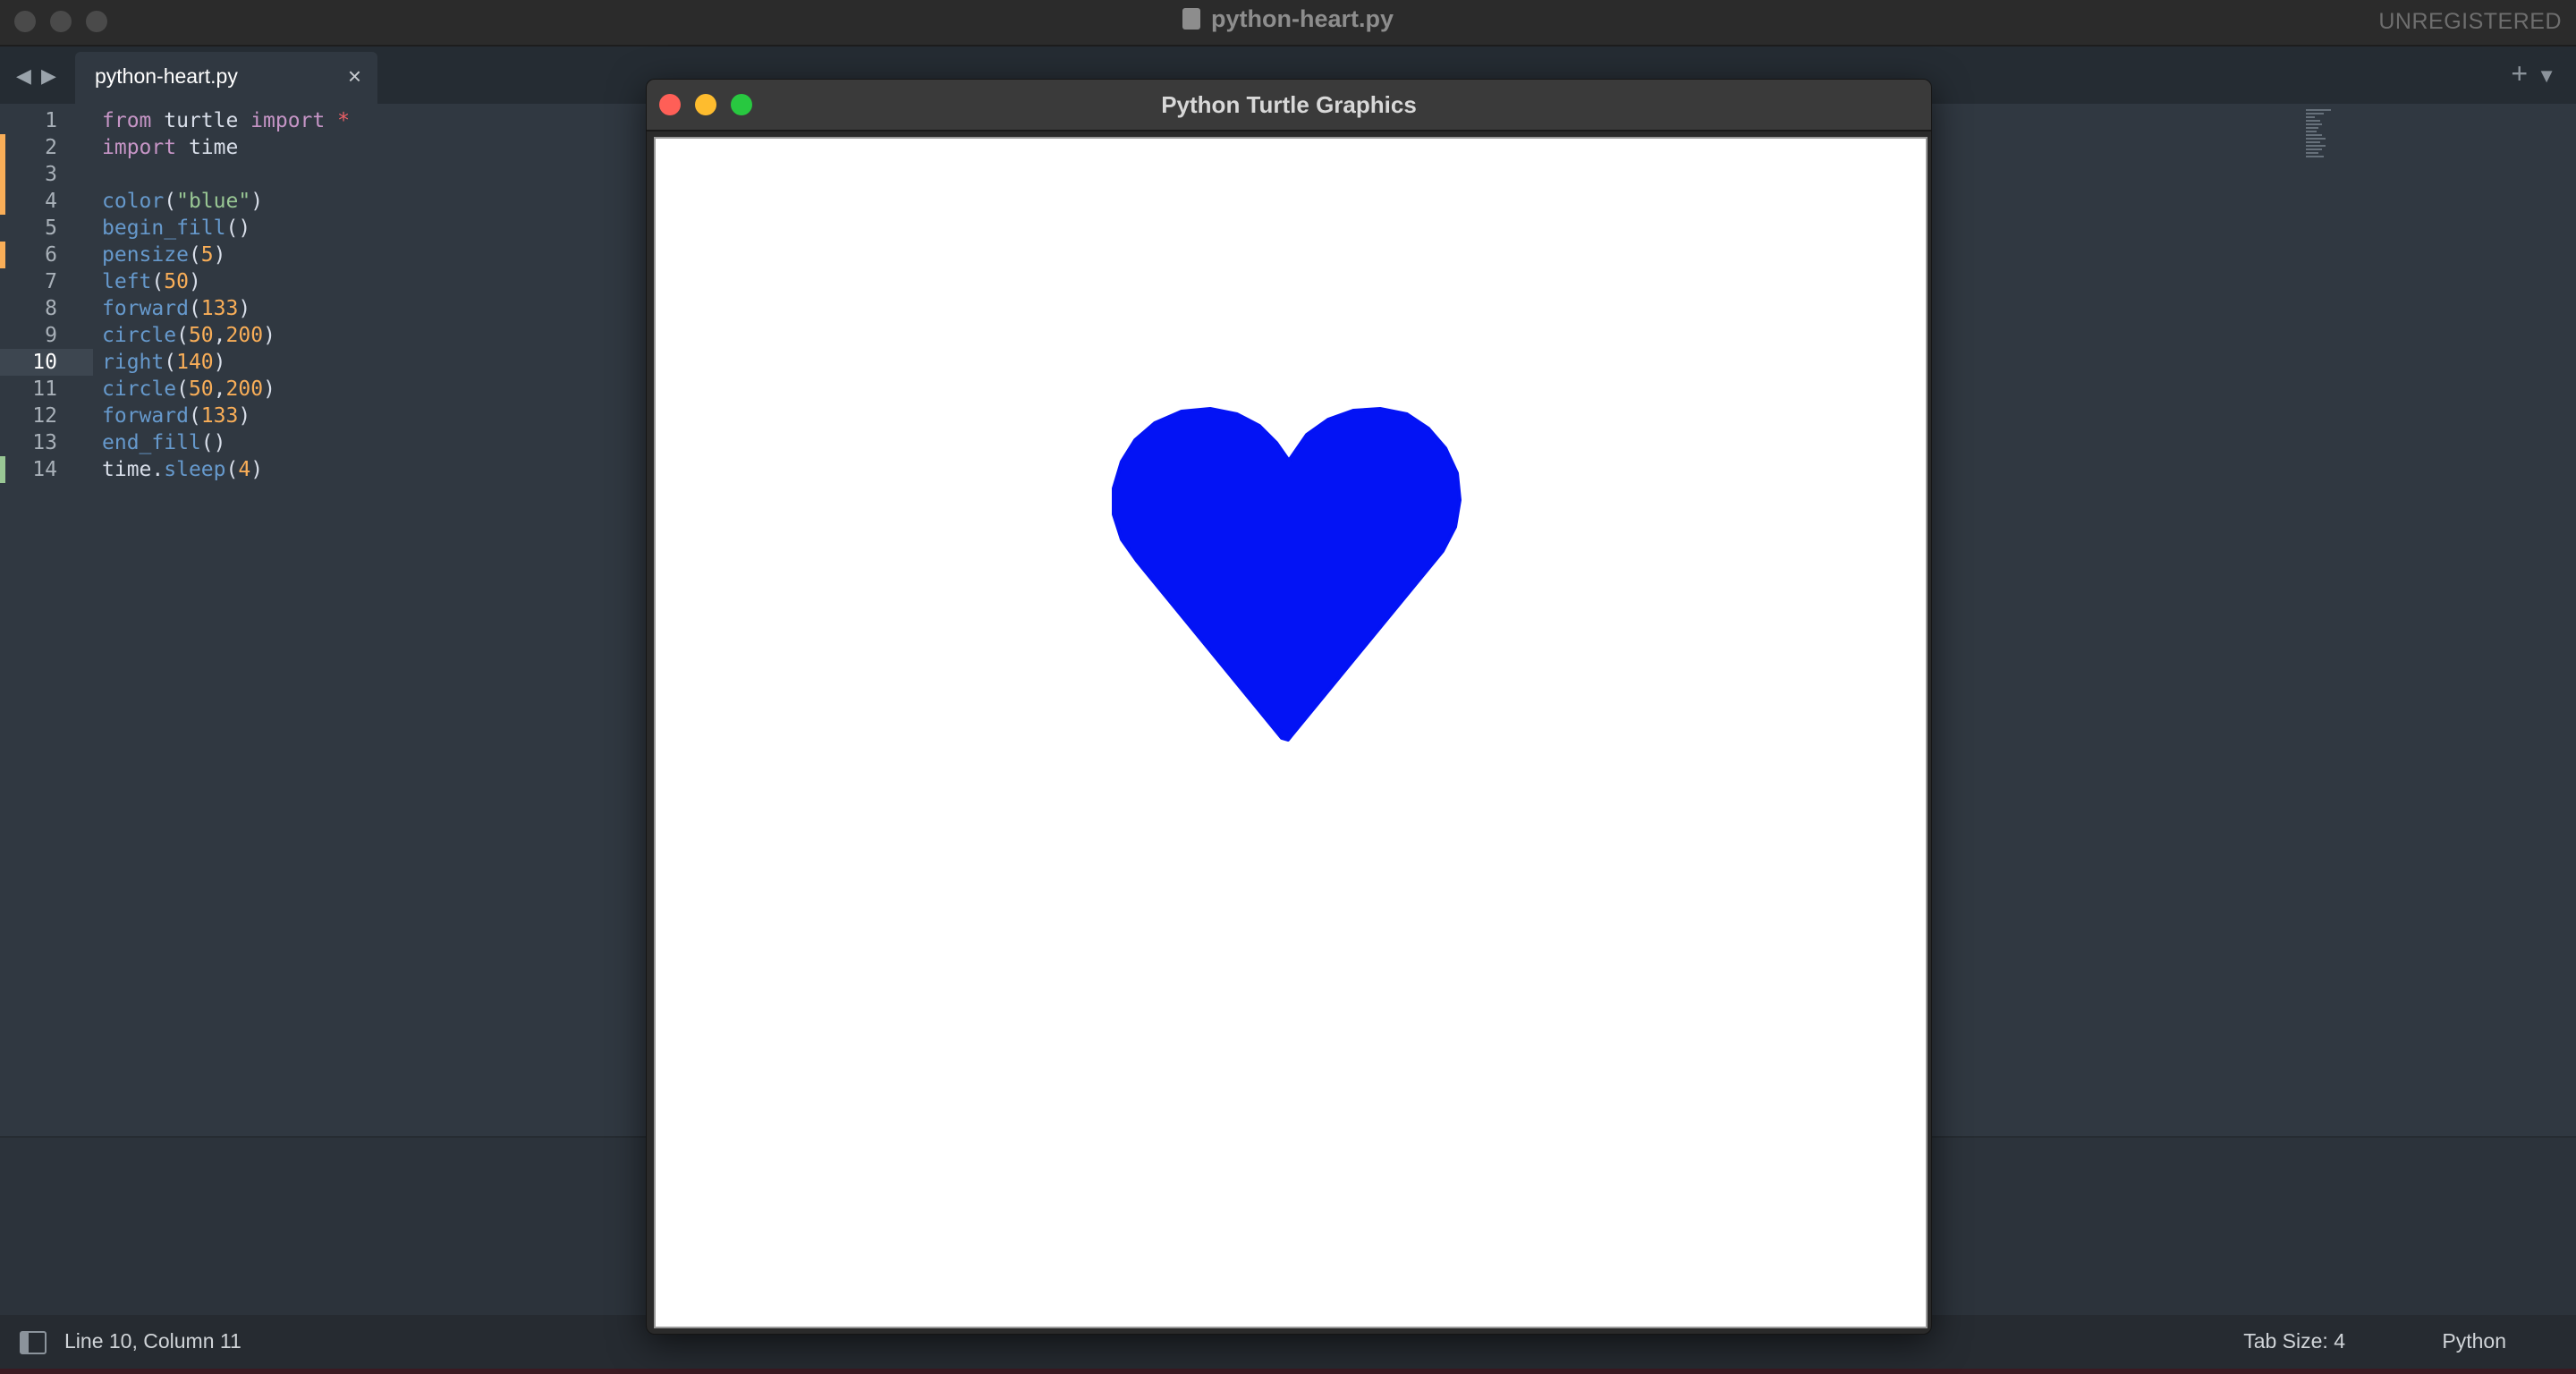  I want to click on code-token: "blue", so click(213, 201).